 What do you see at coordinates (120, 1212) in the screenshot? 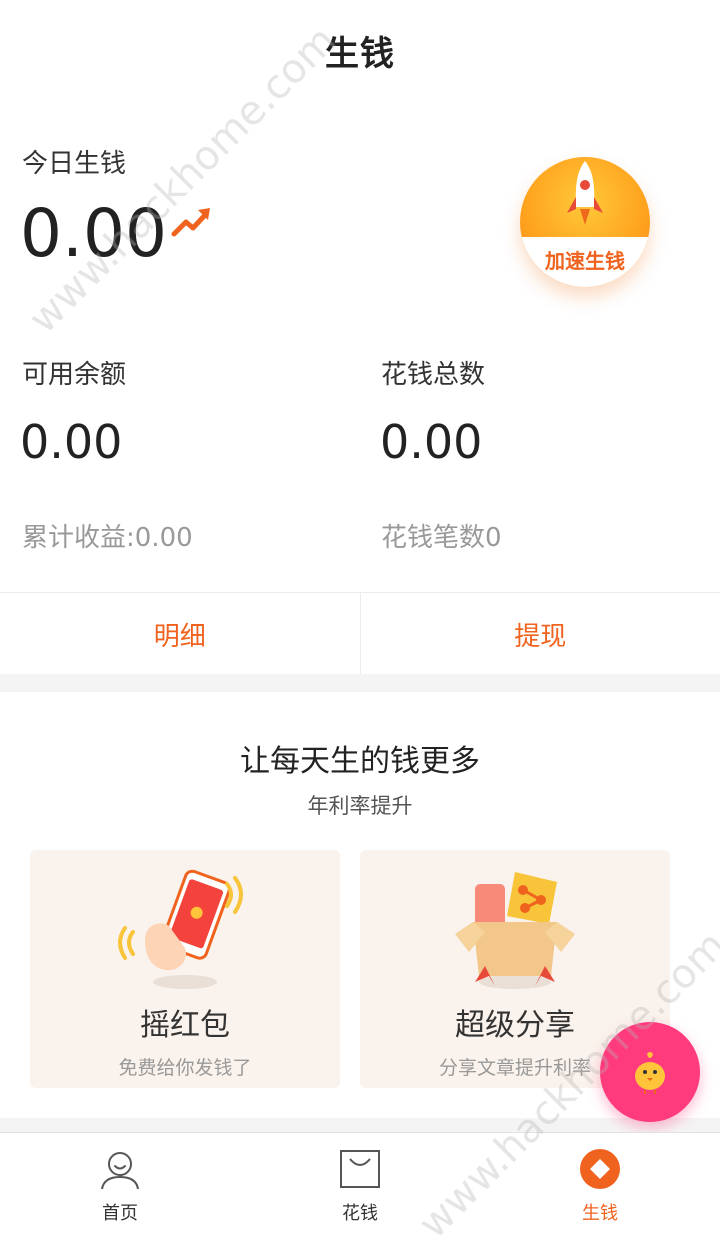
I see `tab-label: 首页` at bounding box center [120, 1212].